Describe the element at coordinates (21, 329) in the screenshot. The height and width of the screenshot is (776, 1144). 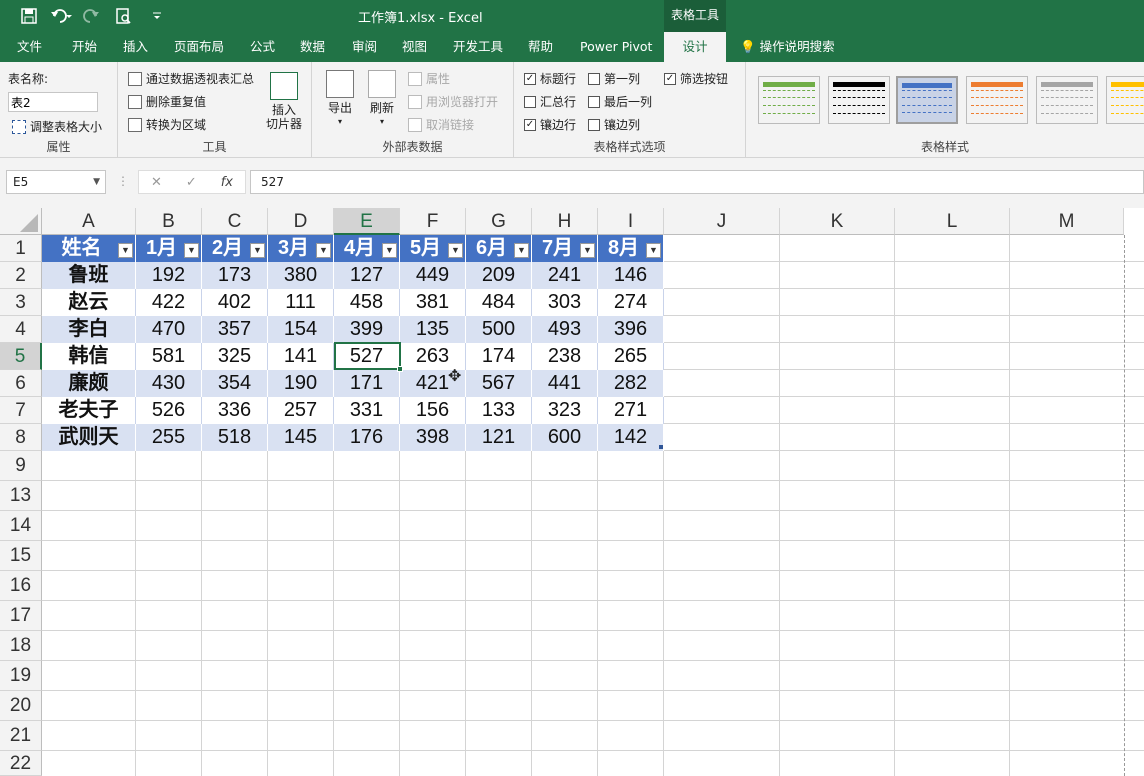
I see `row-header-4: 4` at that location.